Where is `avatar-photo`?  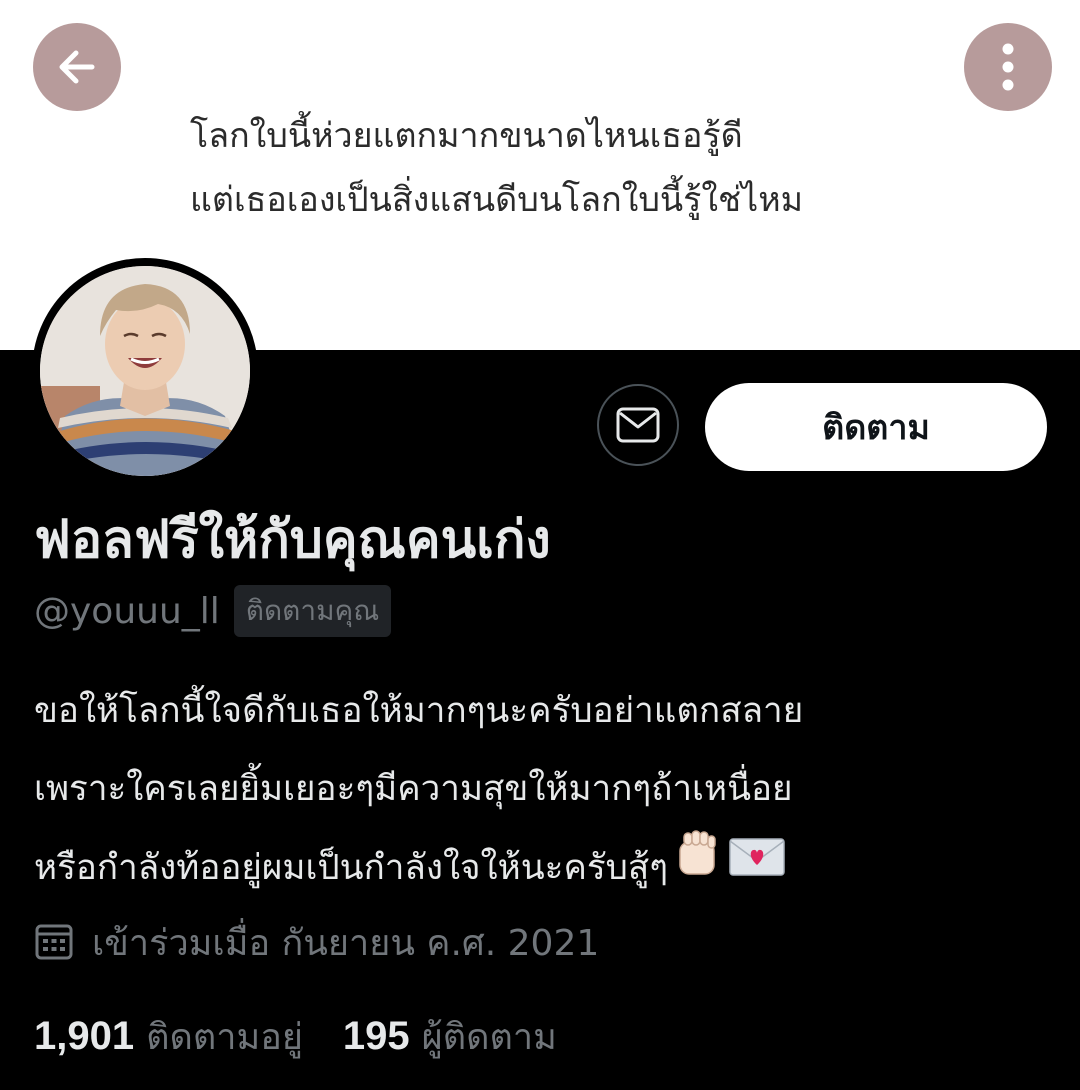 avatar-photo is located at coordinates (145, 371).